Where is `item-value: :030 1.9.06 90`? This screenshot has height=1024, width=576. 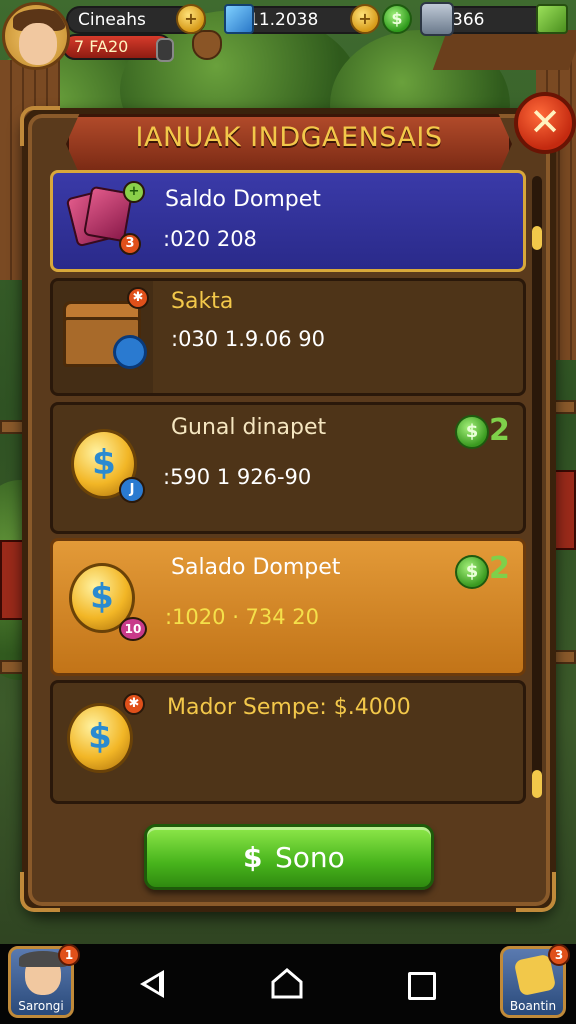
item-value: :030 1.9.06 90 is located at coordinates (248, 339).